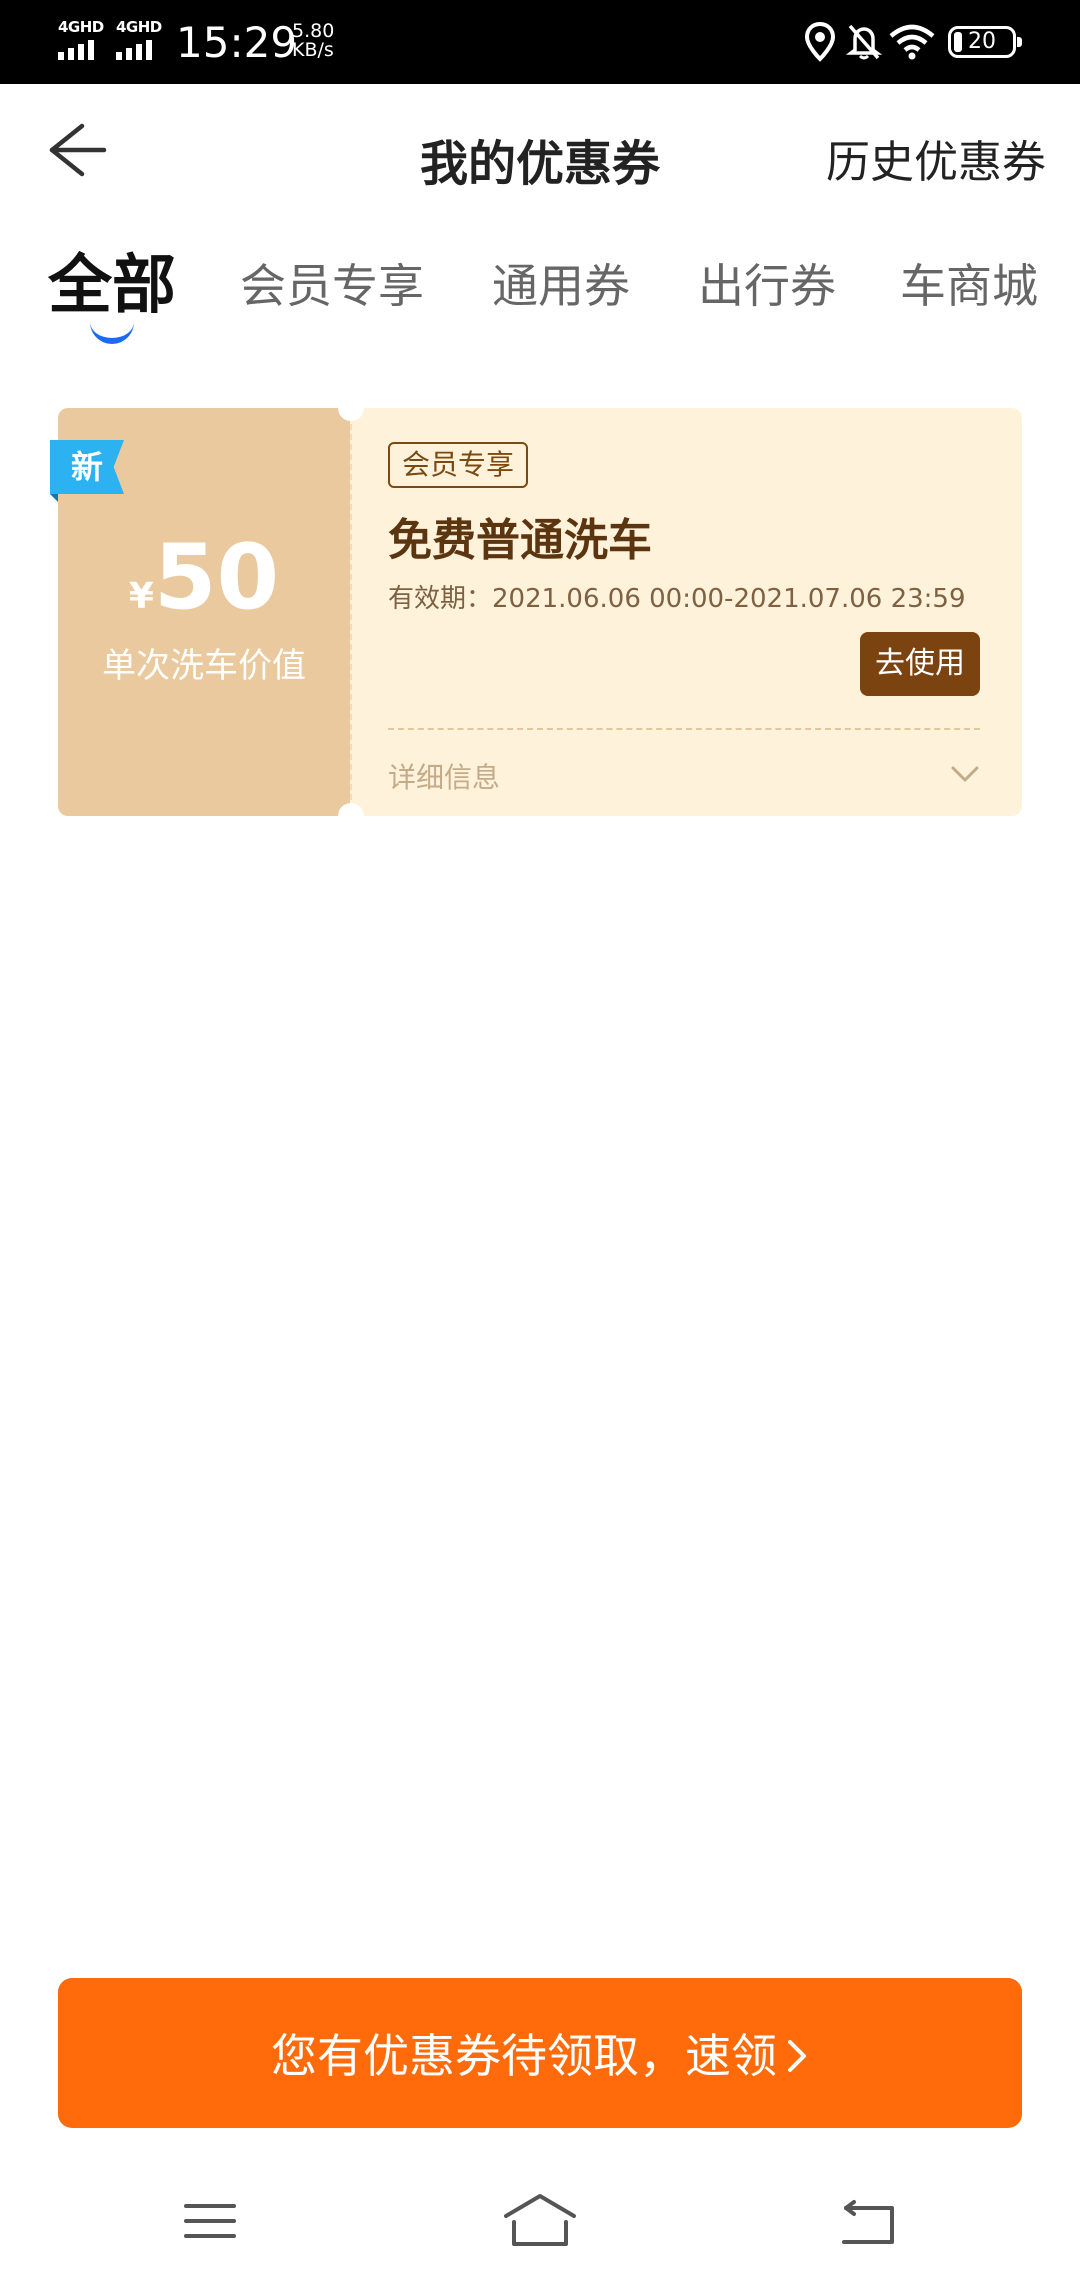  I want to click on network-speed-unit: KB/s, so click(313, 50).